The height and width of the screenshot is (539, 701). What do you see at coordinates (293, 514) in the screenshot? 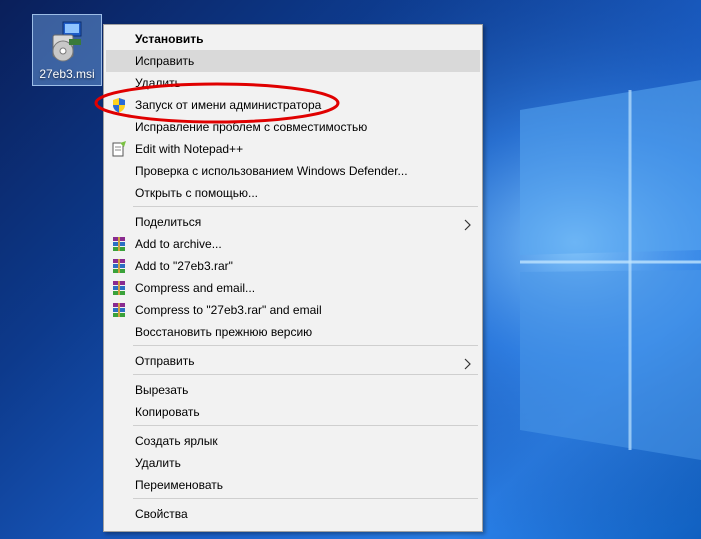
I see `menu-item-20: Свойства` at bounding box center [293, 514].